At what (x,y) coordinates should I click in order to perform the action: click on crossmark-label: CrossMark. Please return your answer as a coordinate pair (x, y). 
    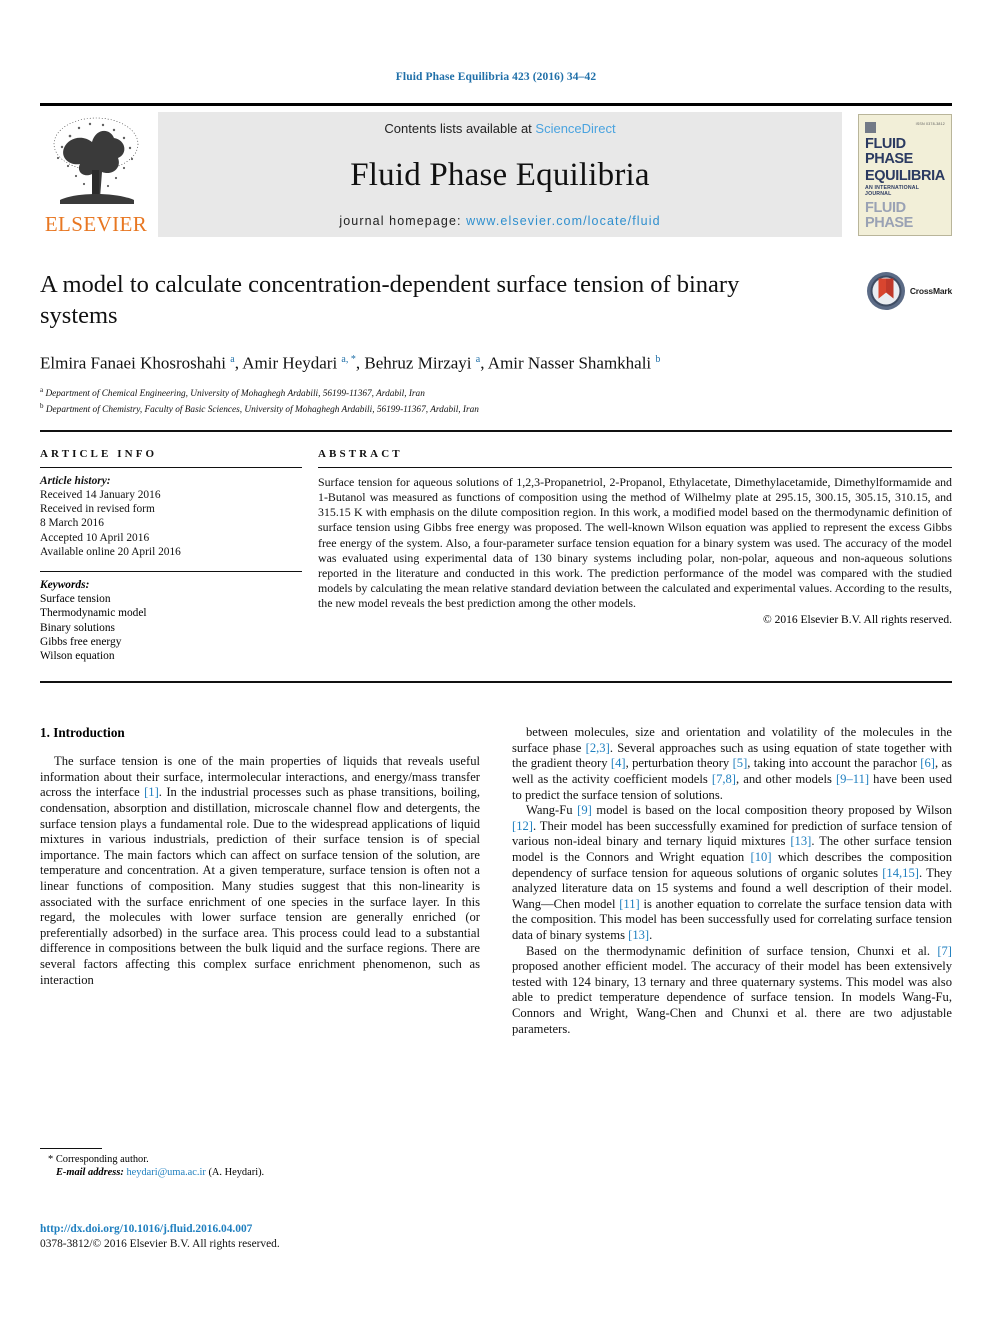
    Looking at the image, I should click on (930, 291).